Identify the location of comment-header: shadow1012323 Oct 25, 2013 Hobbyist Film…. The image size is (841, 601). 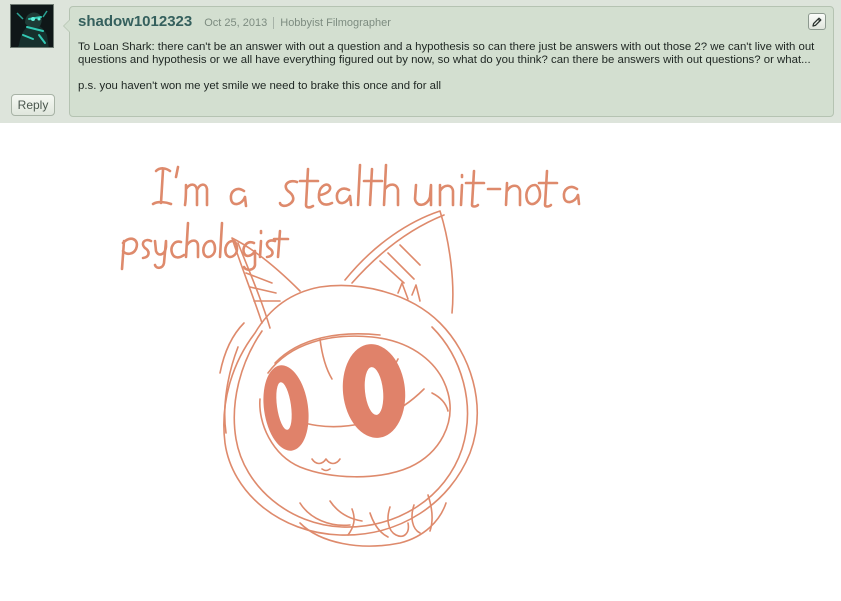
(234, 23).